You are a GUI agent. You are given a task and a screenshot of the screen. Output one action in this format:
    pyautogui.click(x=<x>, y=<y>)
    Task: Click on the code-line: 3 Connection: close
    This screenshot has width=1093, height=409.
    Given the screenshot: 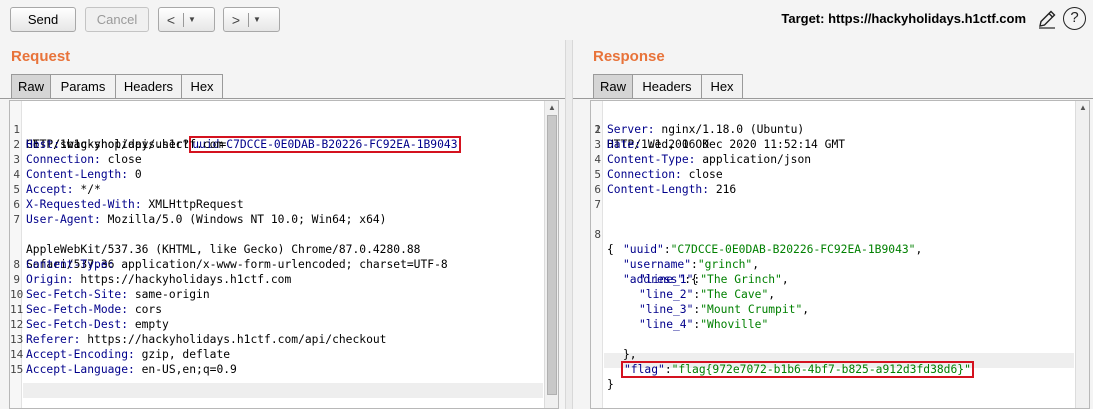 What is the action you would take?
    pyautogui.click(x=77, y=159)
    